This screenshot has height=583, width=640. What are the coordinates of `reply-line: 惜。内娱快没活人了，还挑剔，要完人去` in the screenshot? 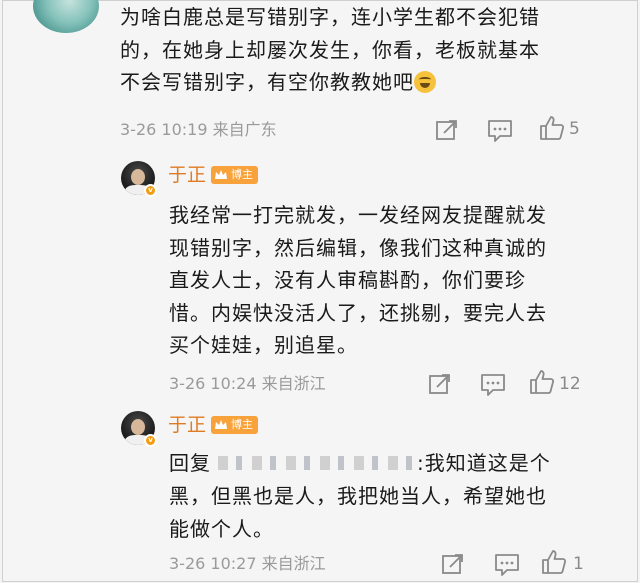 It's located at (358, 312).